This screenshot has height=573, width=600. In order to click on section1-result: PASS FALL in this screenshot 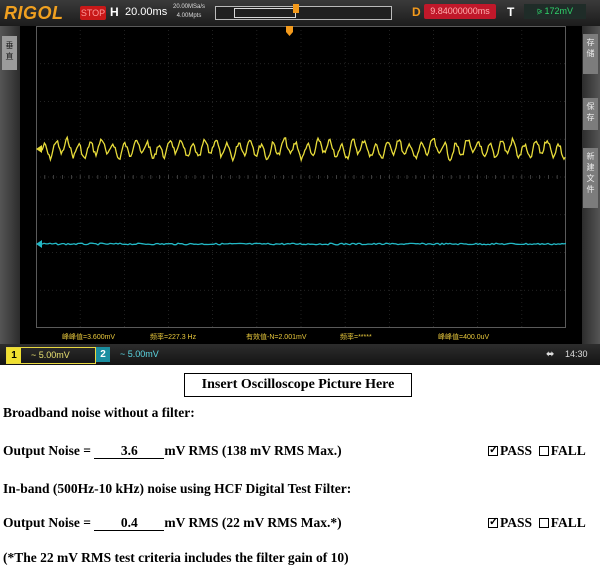, I will do `click(537, 451)`.